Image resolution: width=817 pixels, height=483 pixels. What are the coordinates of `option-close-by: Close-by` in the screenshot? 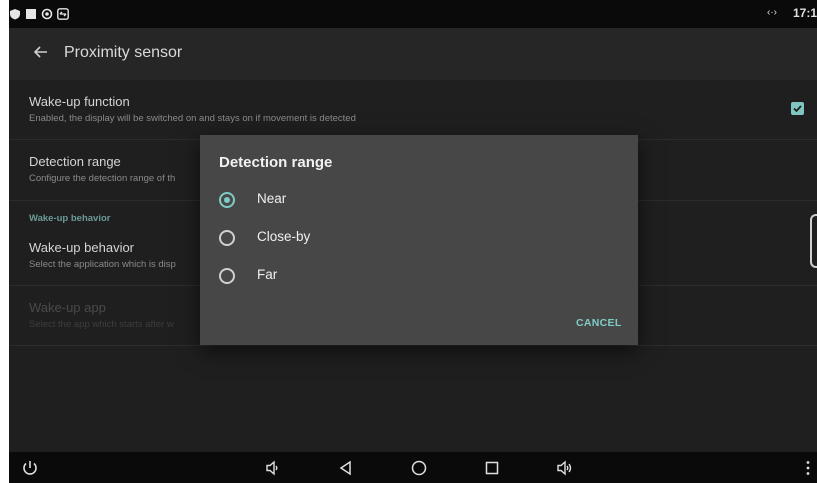 It's located at (369, 238).